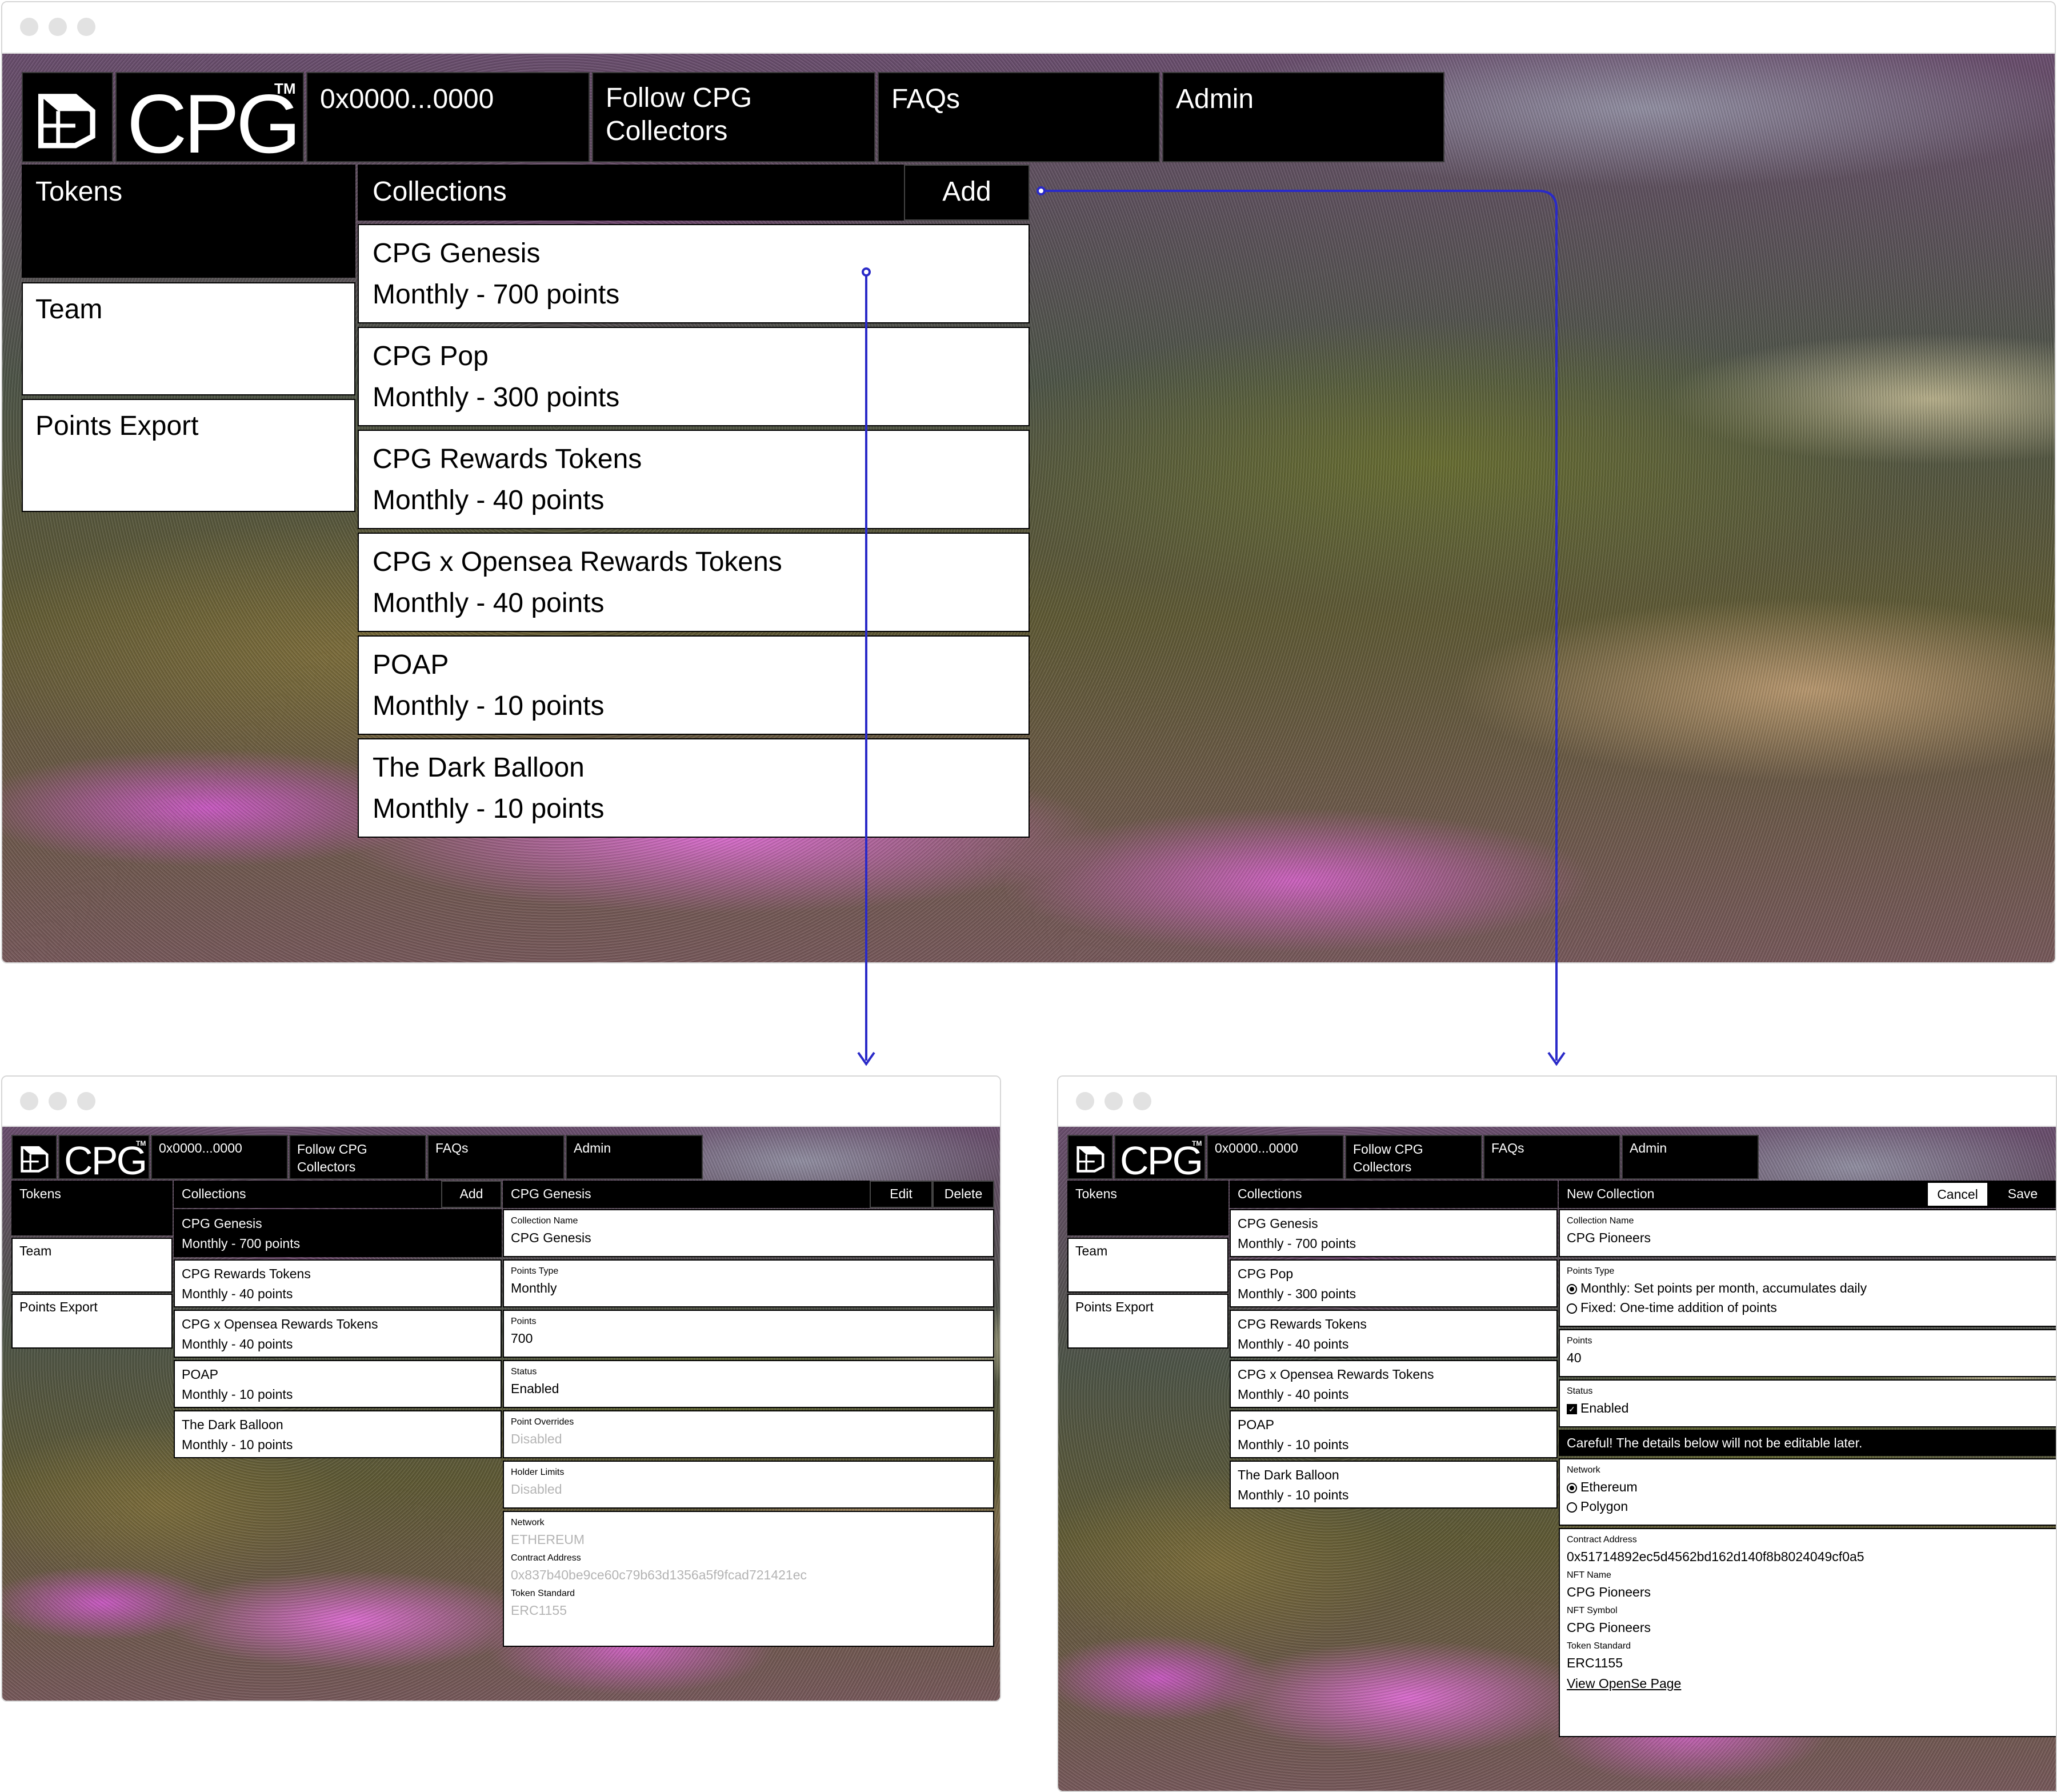 The image size is (2057, 1792). What do you see at coordinates (866, 1058) in the screenshot?
I see `arrowhead-detail-icon` at bounding box center [866, 1058].